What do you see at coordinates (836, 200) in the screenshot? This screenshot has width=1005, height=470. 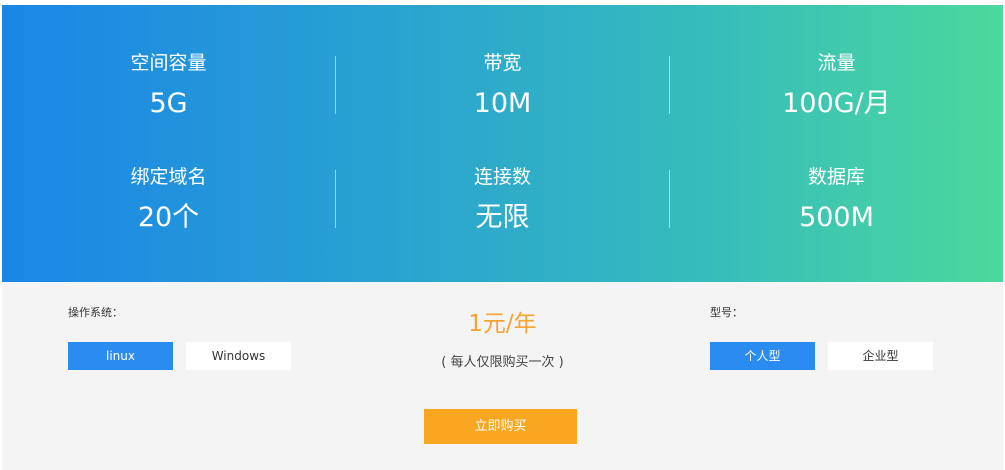 I see `stat-database: 数据库 500M` at bounding box center [836, 200].